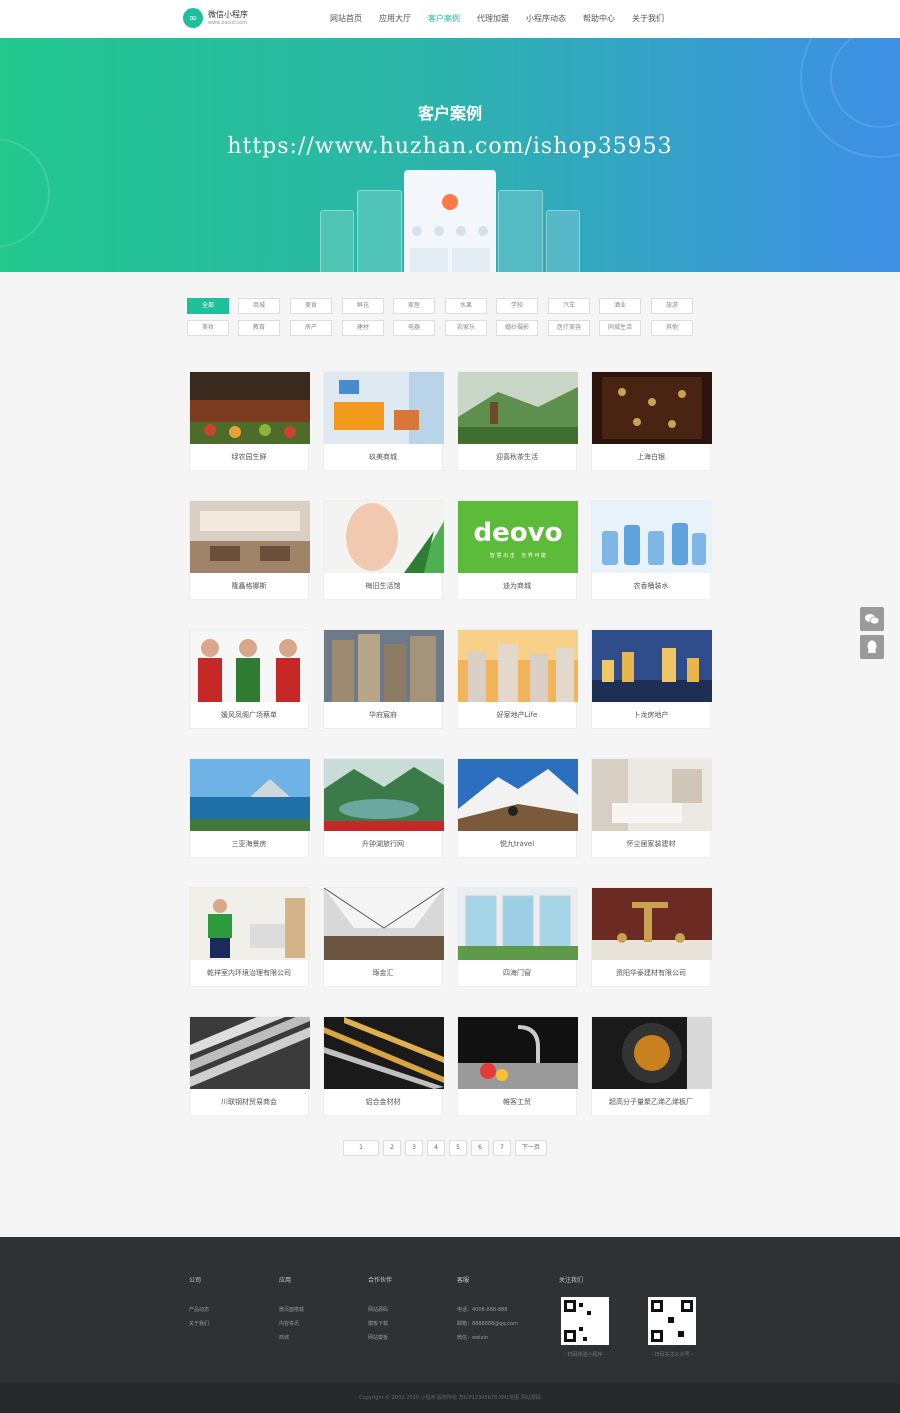 The height and width of the screenshot is (1413, 900). I want to click on filter-tag: 汽车, so click(569, 306).